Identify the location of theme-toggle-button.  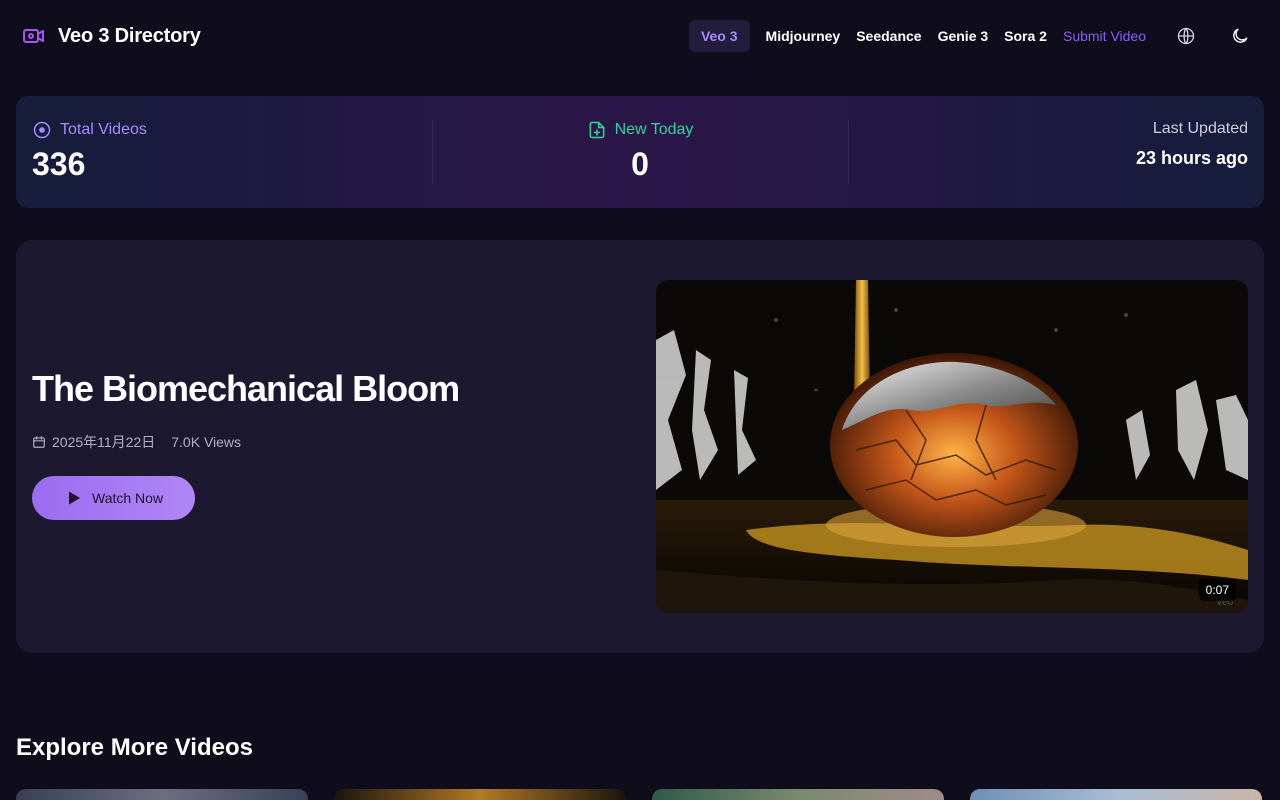
(1240, 36).